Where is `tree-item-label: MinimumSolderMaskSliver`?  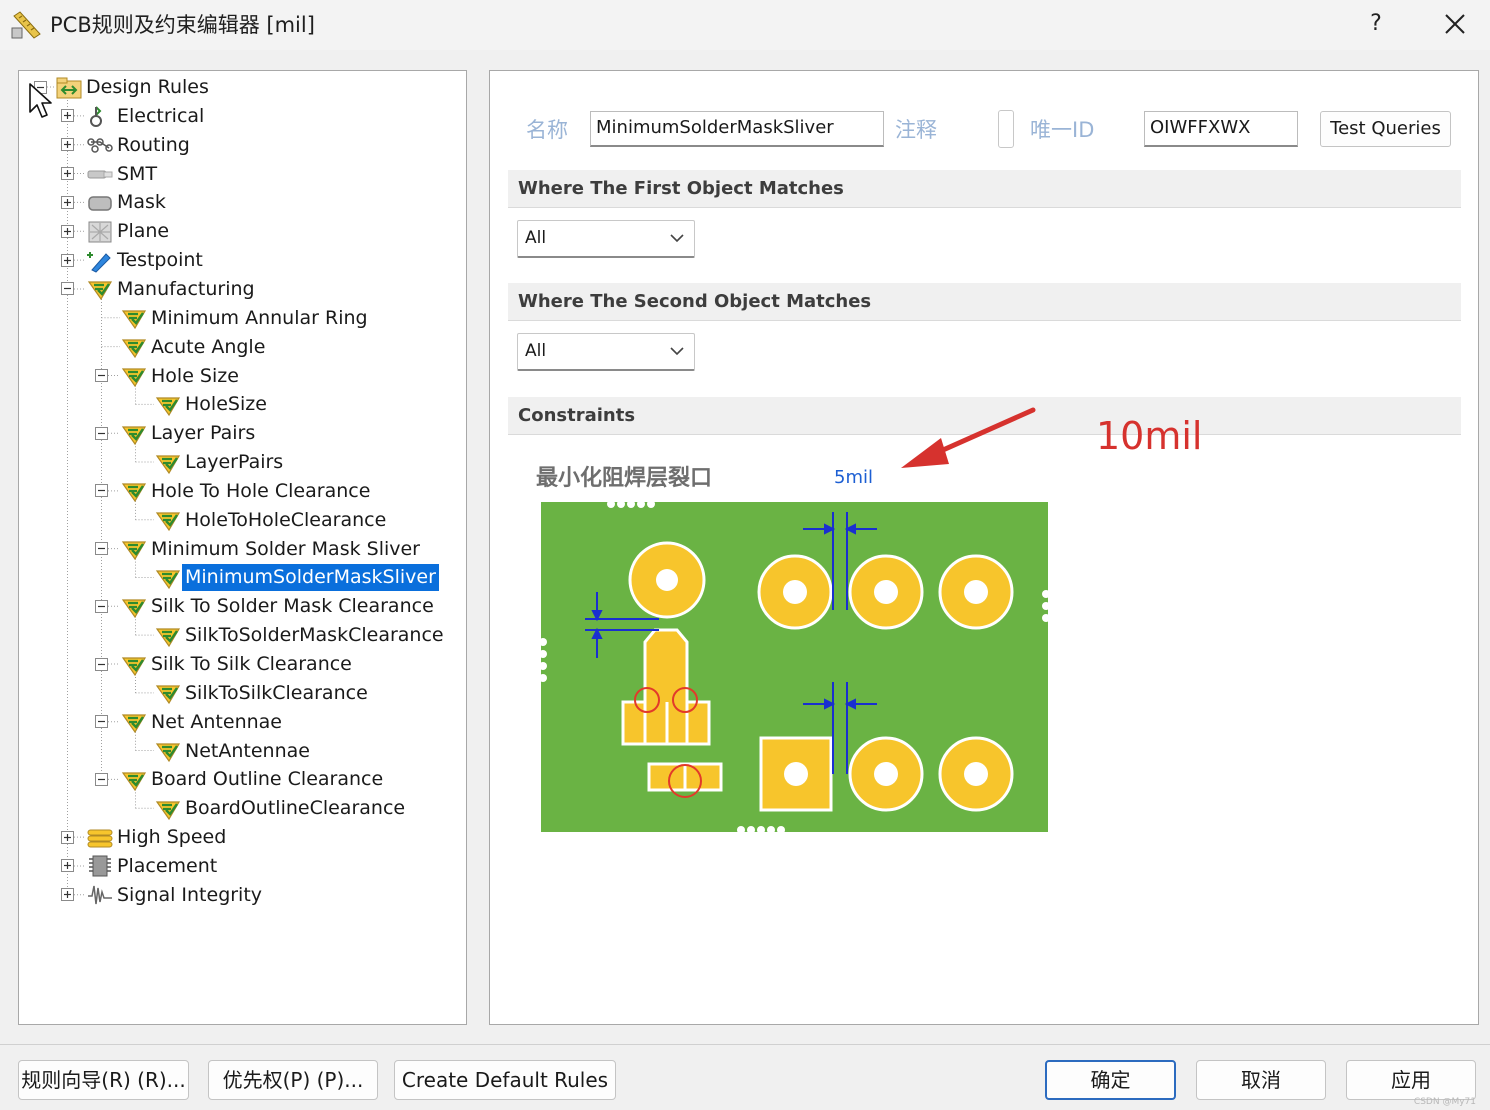
tree-item-label: MinimumSolderMaskSliver is located at coordinates (310, 578).